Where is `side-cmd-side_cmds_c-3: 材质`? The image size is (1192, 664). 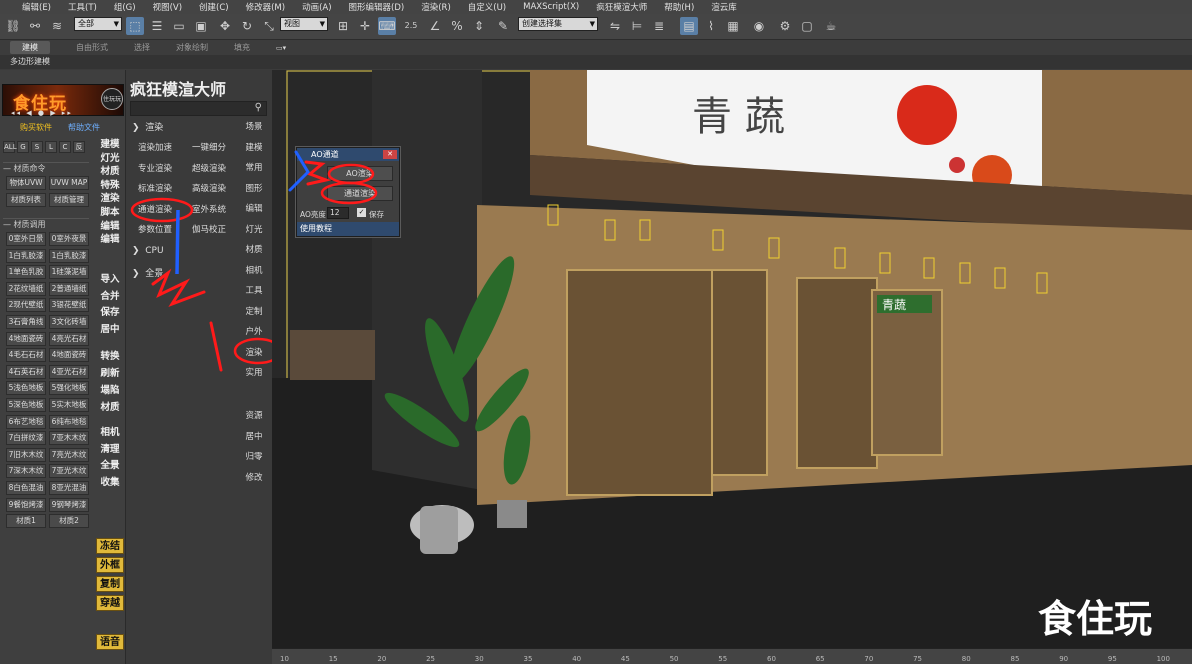 side-cmd-side_cmds_c-3: 材质 is located at coordinates (110, 407).